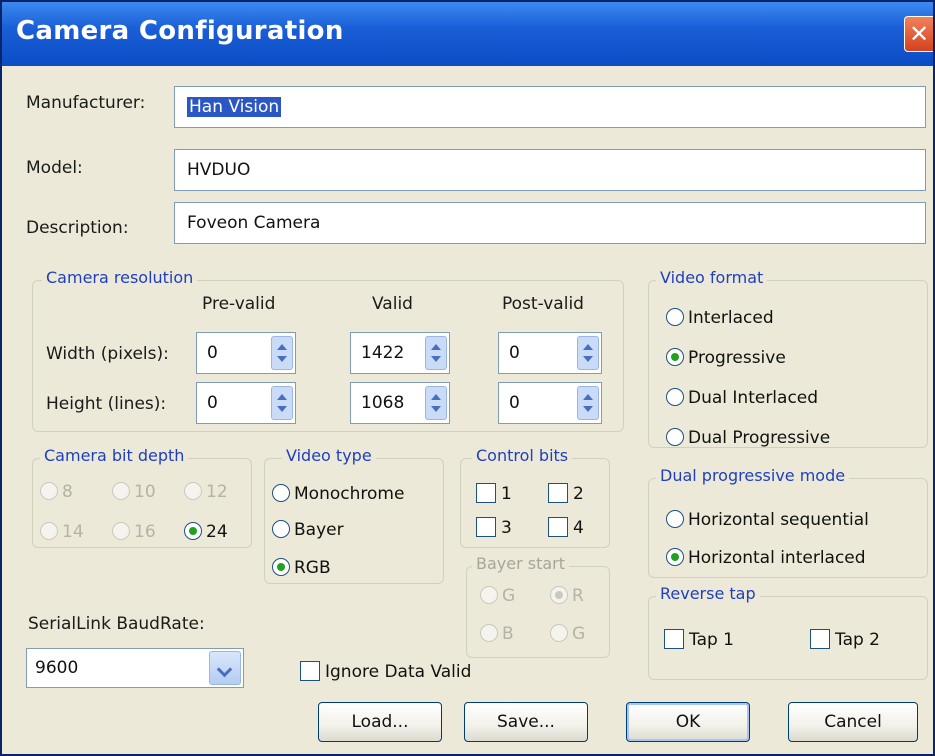 The width and height of the screenshot is (935, 756). What do you see at coordinates (120, 277) in the screenshot?
I see `camera-resolution-title: Camera resolution` at bounding box center [120, 277].